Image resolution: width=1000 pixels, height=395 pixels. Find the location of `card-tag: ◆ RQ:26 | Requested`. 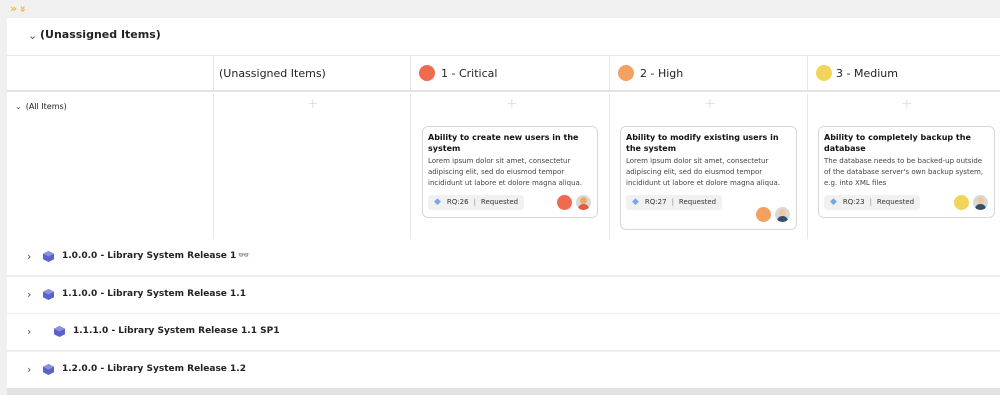

card-tag: ◆ RQ:26 | Requested is located at coordinates (476, 202).